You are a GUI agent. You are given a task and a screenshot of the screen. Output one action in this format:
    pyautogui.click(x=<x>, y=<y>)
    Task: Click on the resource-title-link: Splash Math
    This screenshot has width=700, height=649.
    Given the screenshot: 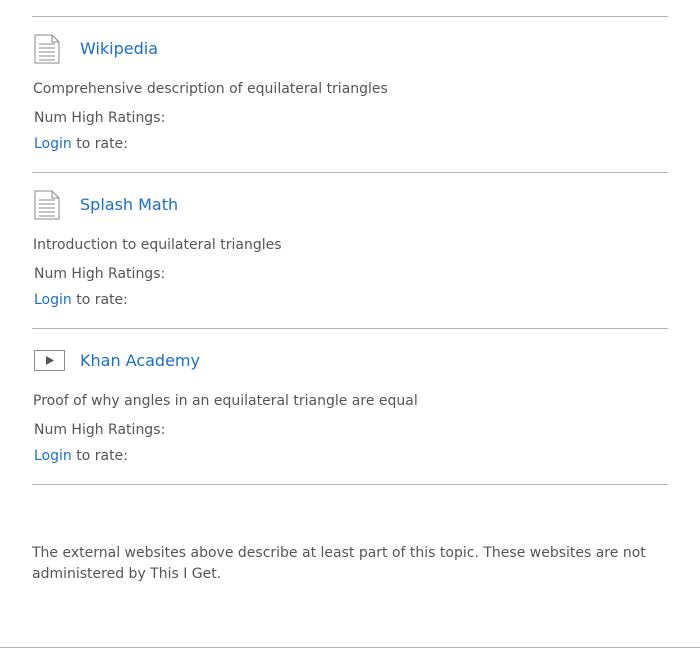 What is the action you would take?
    pyautogui.click(x=129, y=205)
    